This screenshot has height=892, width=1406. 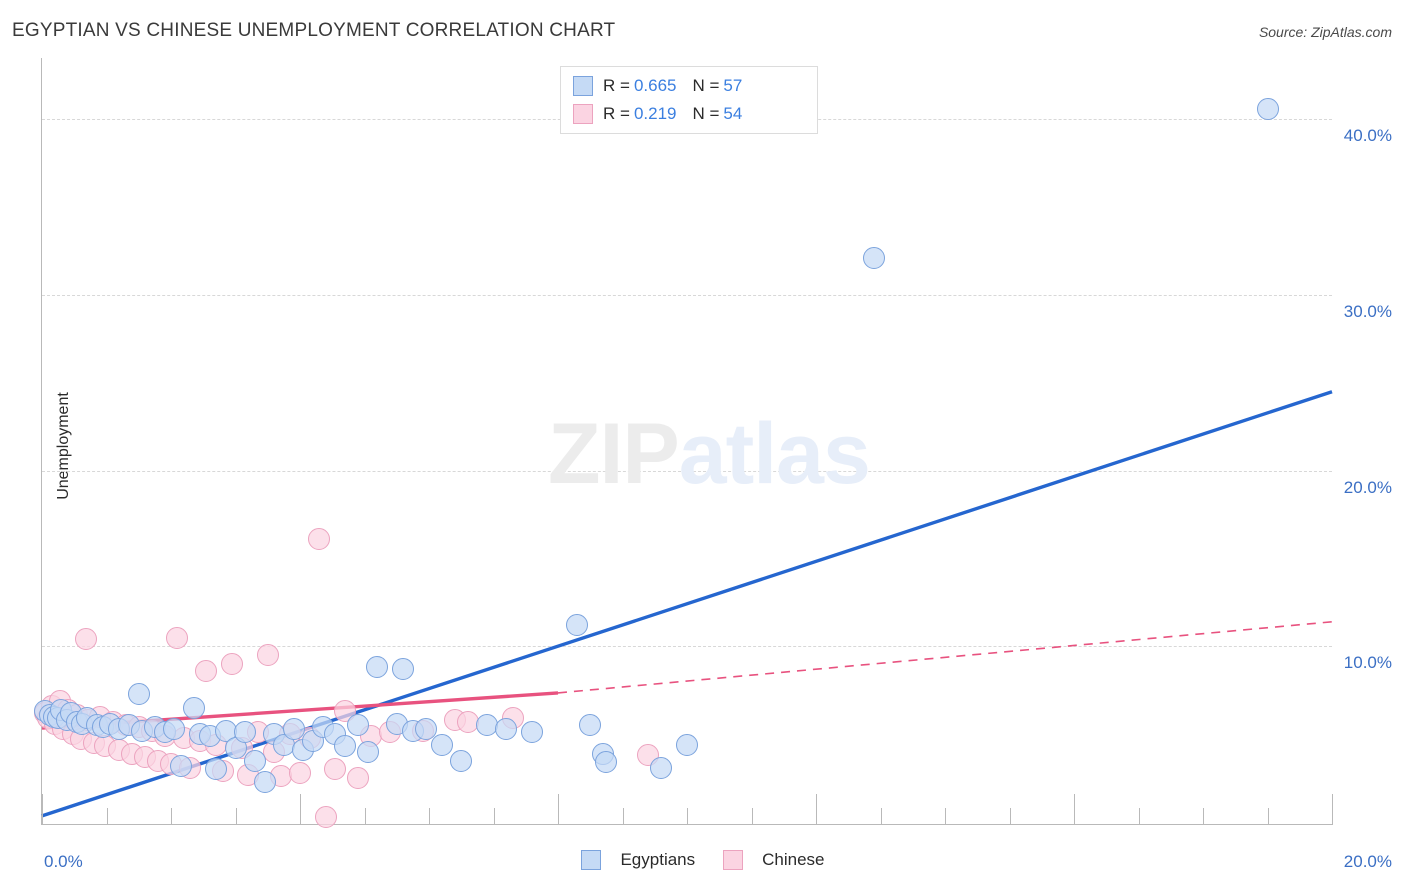 I want to click on legend-item-chinese: Chinese, so click(x=774, y=860).